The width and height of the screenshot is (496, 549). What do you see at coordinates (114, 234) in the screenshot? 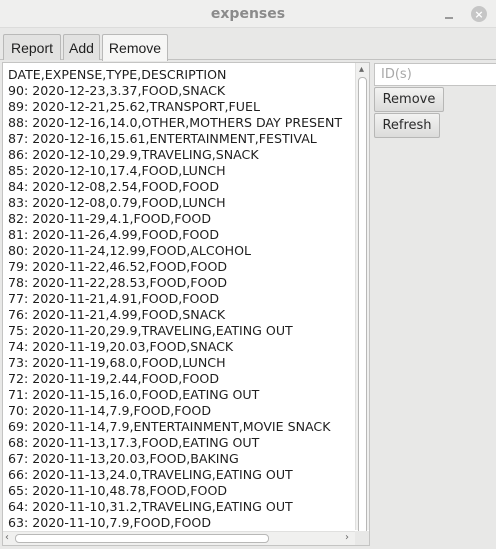
I see `record-line: 81: 2020-11-26,4.99,FOOD,FOOD` at bounding box center [114, 234].